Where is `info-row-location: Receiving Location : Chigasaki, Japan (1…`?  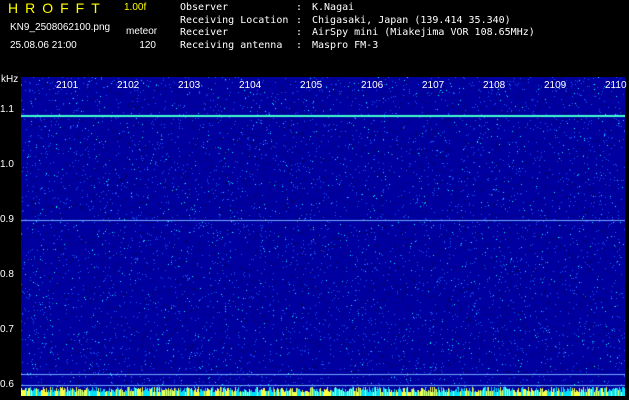 info-row-location: Receiving Location : Chigasaki, Japan (1… is located at coordinates (357, 21).